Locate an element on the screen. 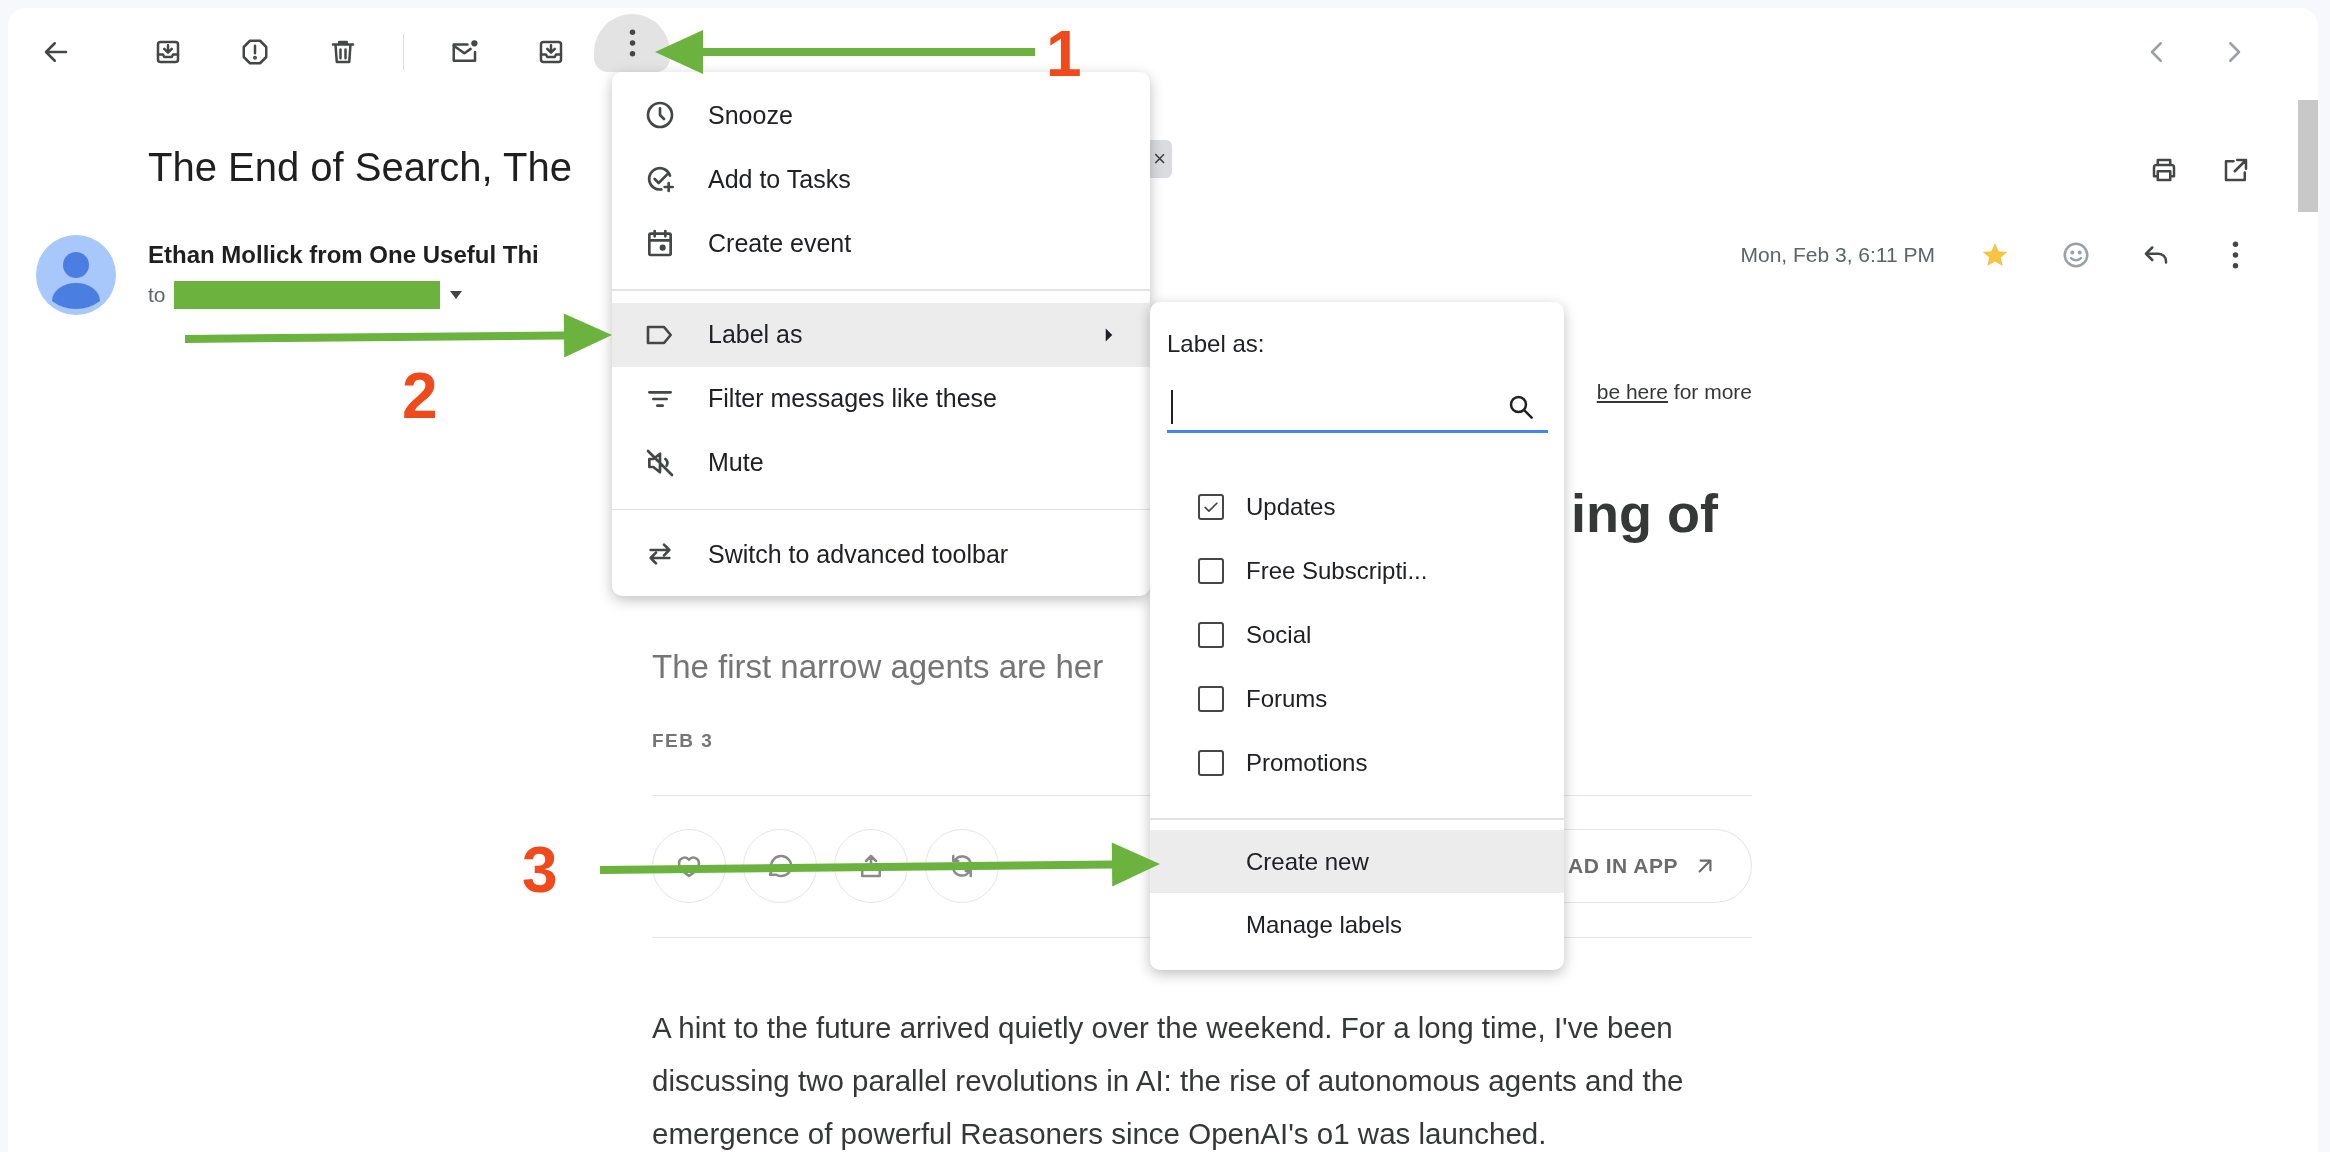 The width and height of the screenshot is (2330, 1152). menu-item: Add to Tasks is located at coordinates (881, 179).